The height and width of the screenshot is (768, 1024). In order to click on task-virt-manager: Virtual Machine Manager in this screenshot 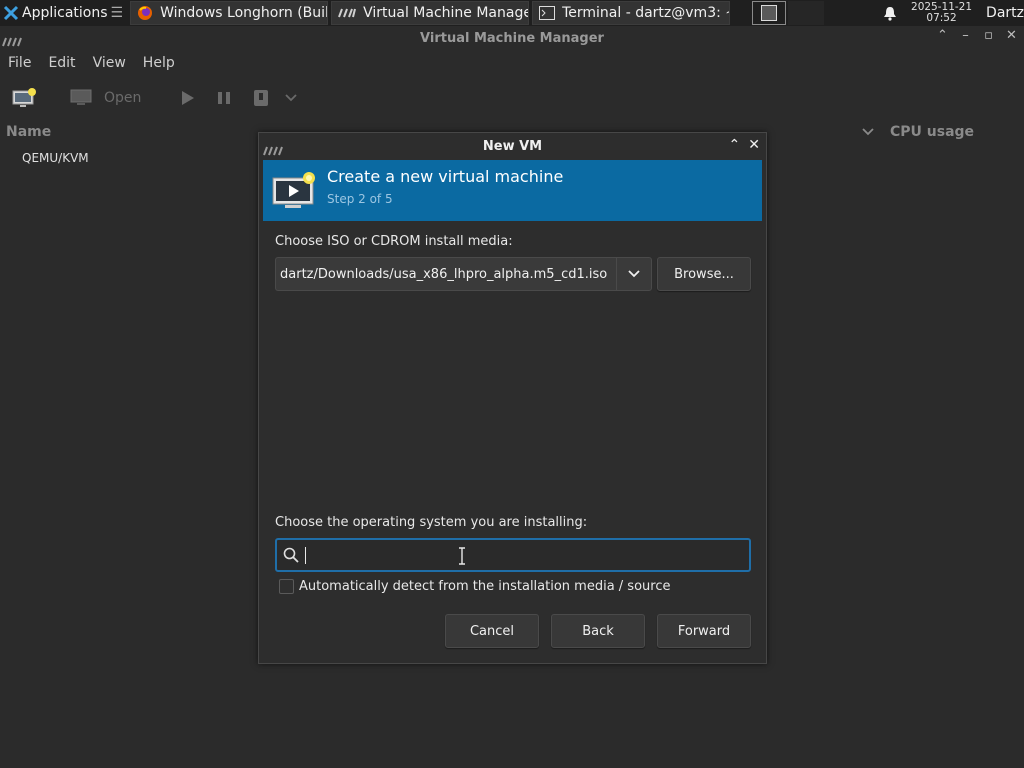, I will do `click(430, 13)`.